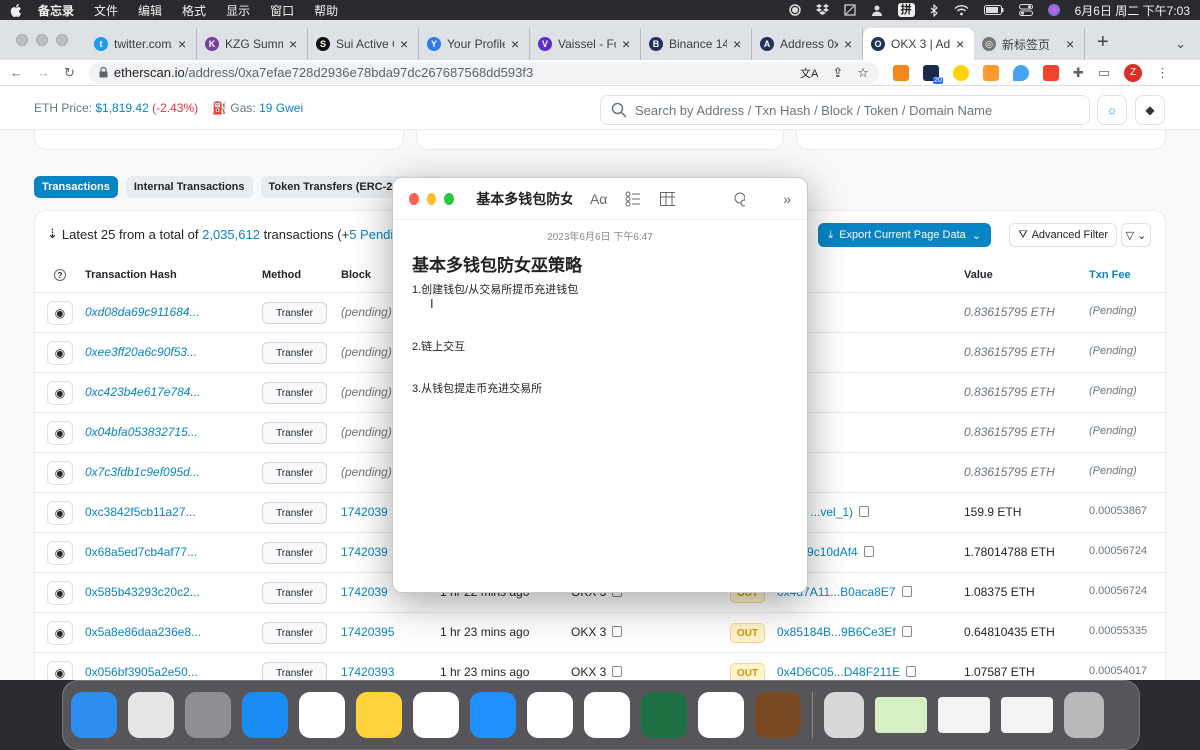 The width and height of the screenshot is (1200, 750). I want to click on dock-freeform-icon, so click(436, 715).